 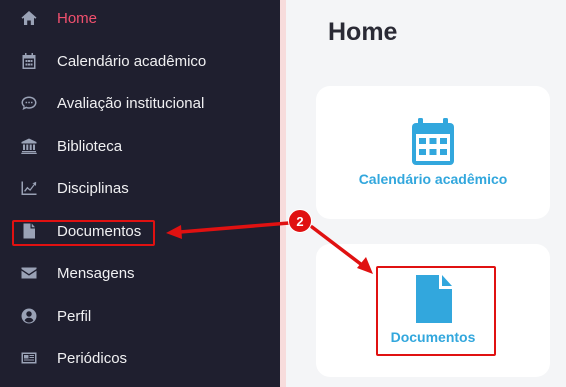 I want to click on sidebar-item-disciplinas: Disciplinas, so click(x=140, y=188).